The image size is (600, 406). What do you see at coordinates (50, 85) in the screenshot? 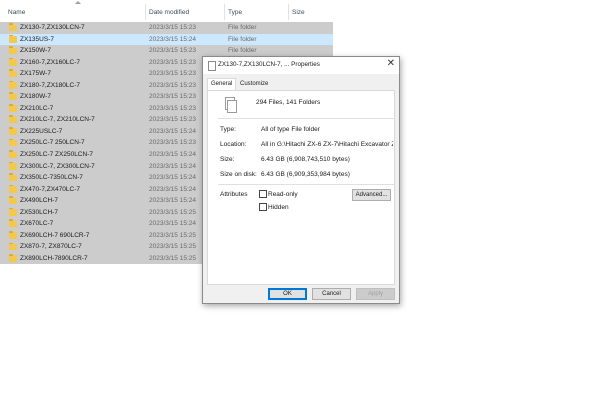
I see `item-name: ZX180-7,ZX180LC-7` at bounding box center [50, 85].